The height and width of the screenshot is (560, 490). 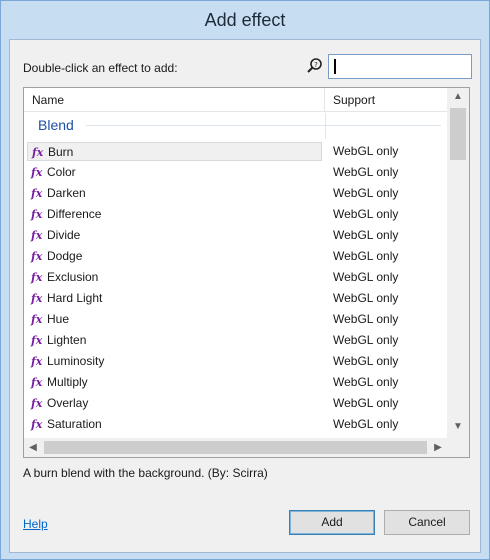 I want to click on effect-name: Exclusion, so click(x=73, y=277).